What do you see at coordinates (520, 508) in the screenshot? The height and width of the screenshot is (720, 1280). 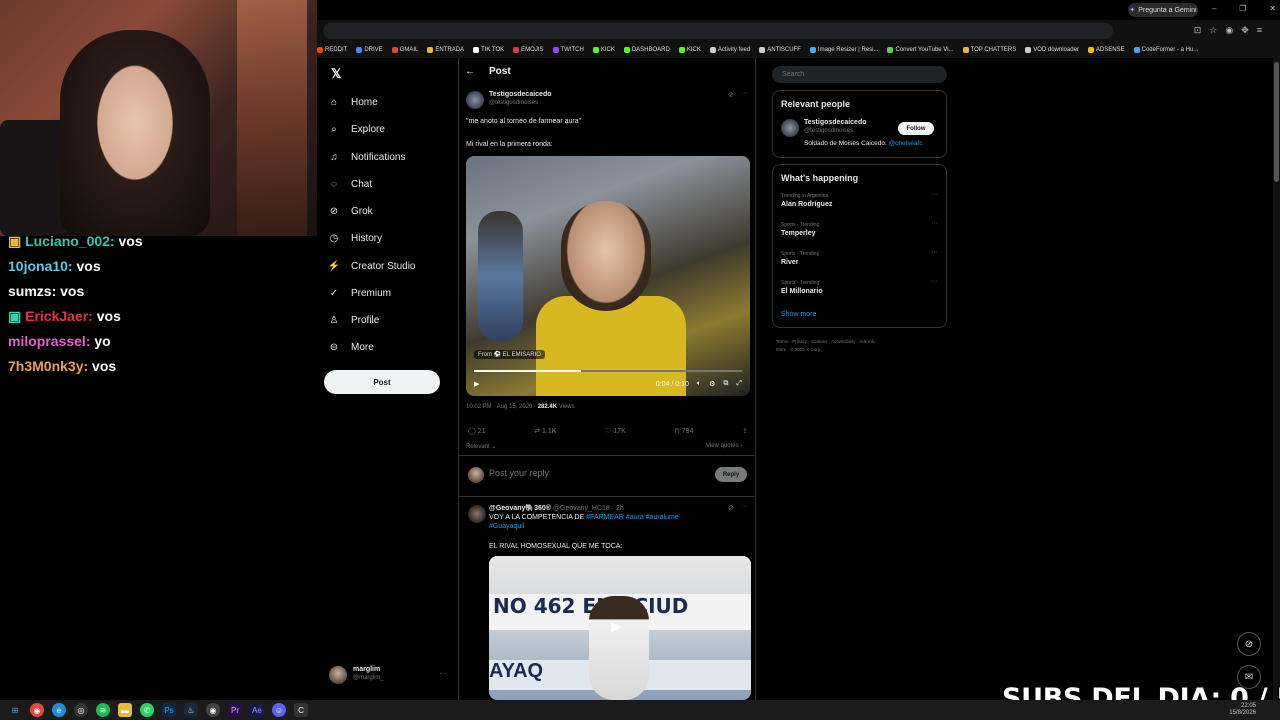 I see `reply-author-name: @Geovany🐘360®` at bounding box center [520, 508].